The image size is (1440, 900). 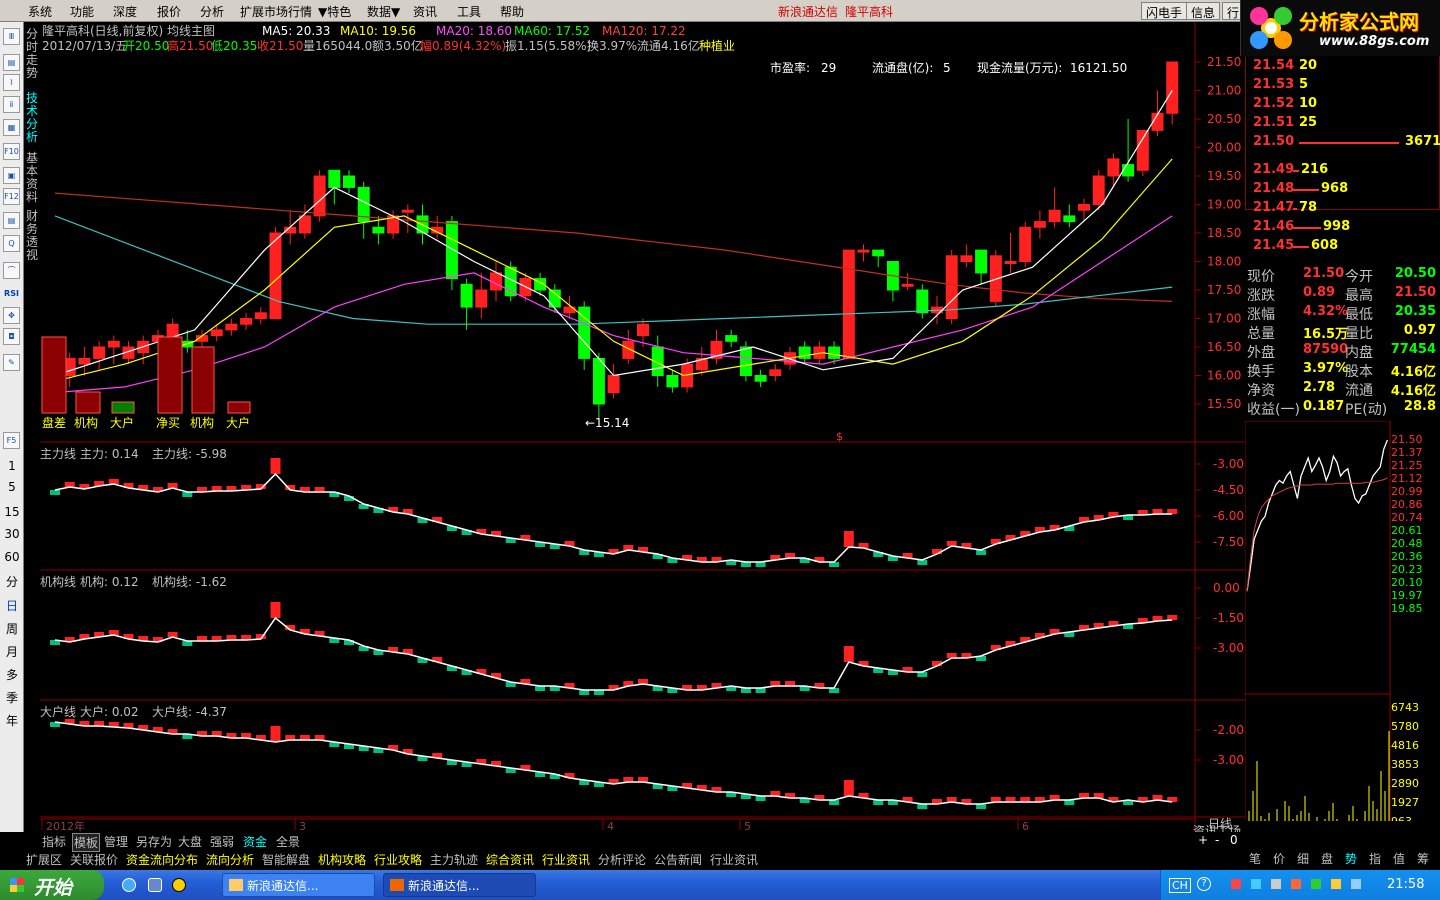 I want to click on bottom-link-1: 关联报价, so click(x=94, y=859).